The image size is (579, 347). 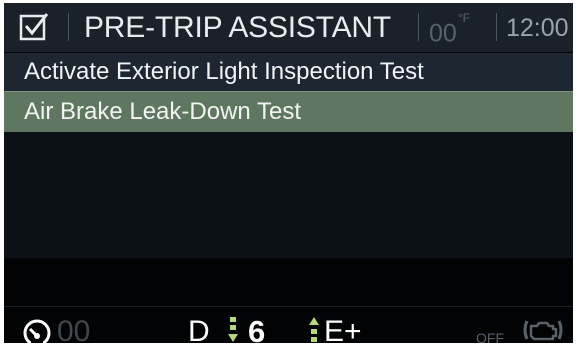 What do you see at coordinates (163, 111) in the screenshot?
I see `menu-item-label: Air Brake Leak-Down Test` at bounding box center [163, 111].